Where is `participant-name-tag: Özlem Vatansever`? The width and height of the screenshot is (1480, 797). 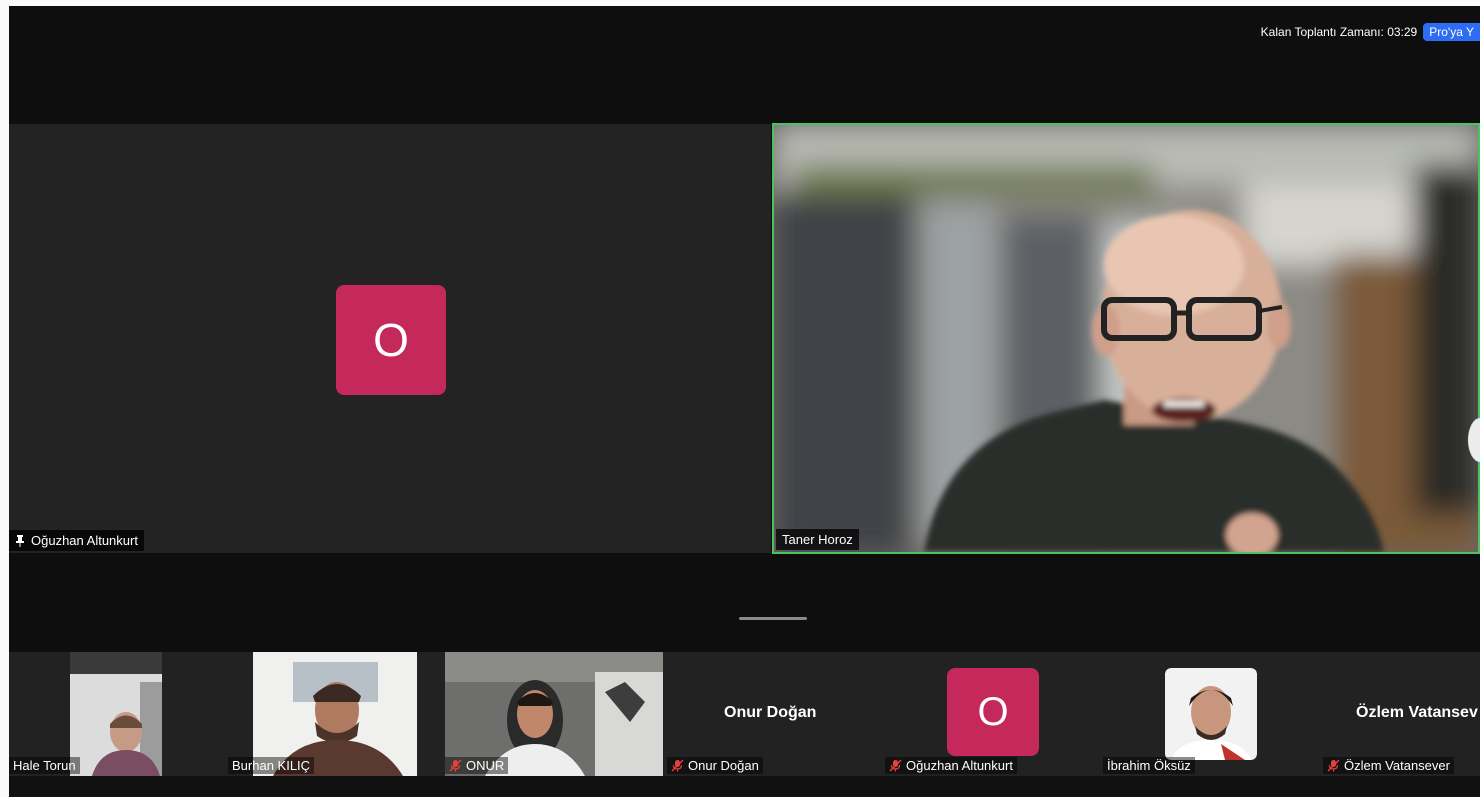
participant-name-tag: Özlem Vatansever is located at coordinates (1388, 765).